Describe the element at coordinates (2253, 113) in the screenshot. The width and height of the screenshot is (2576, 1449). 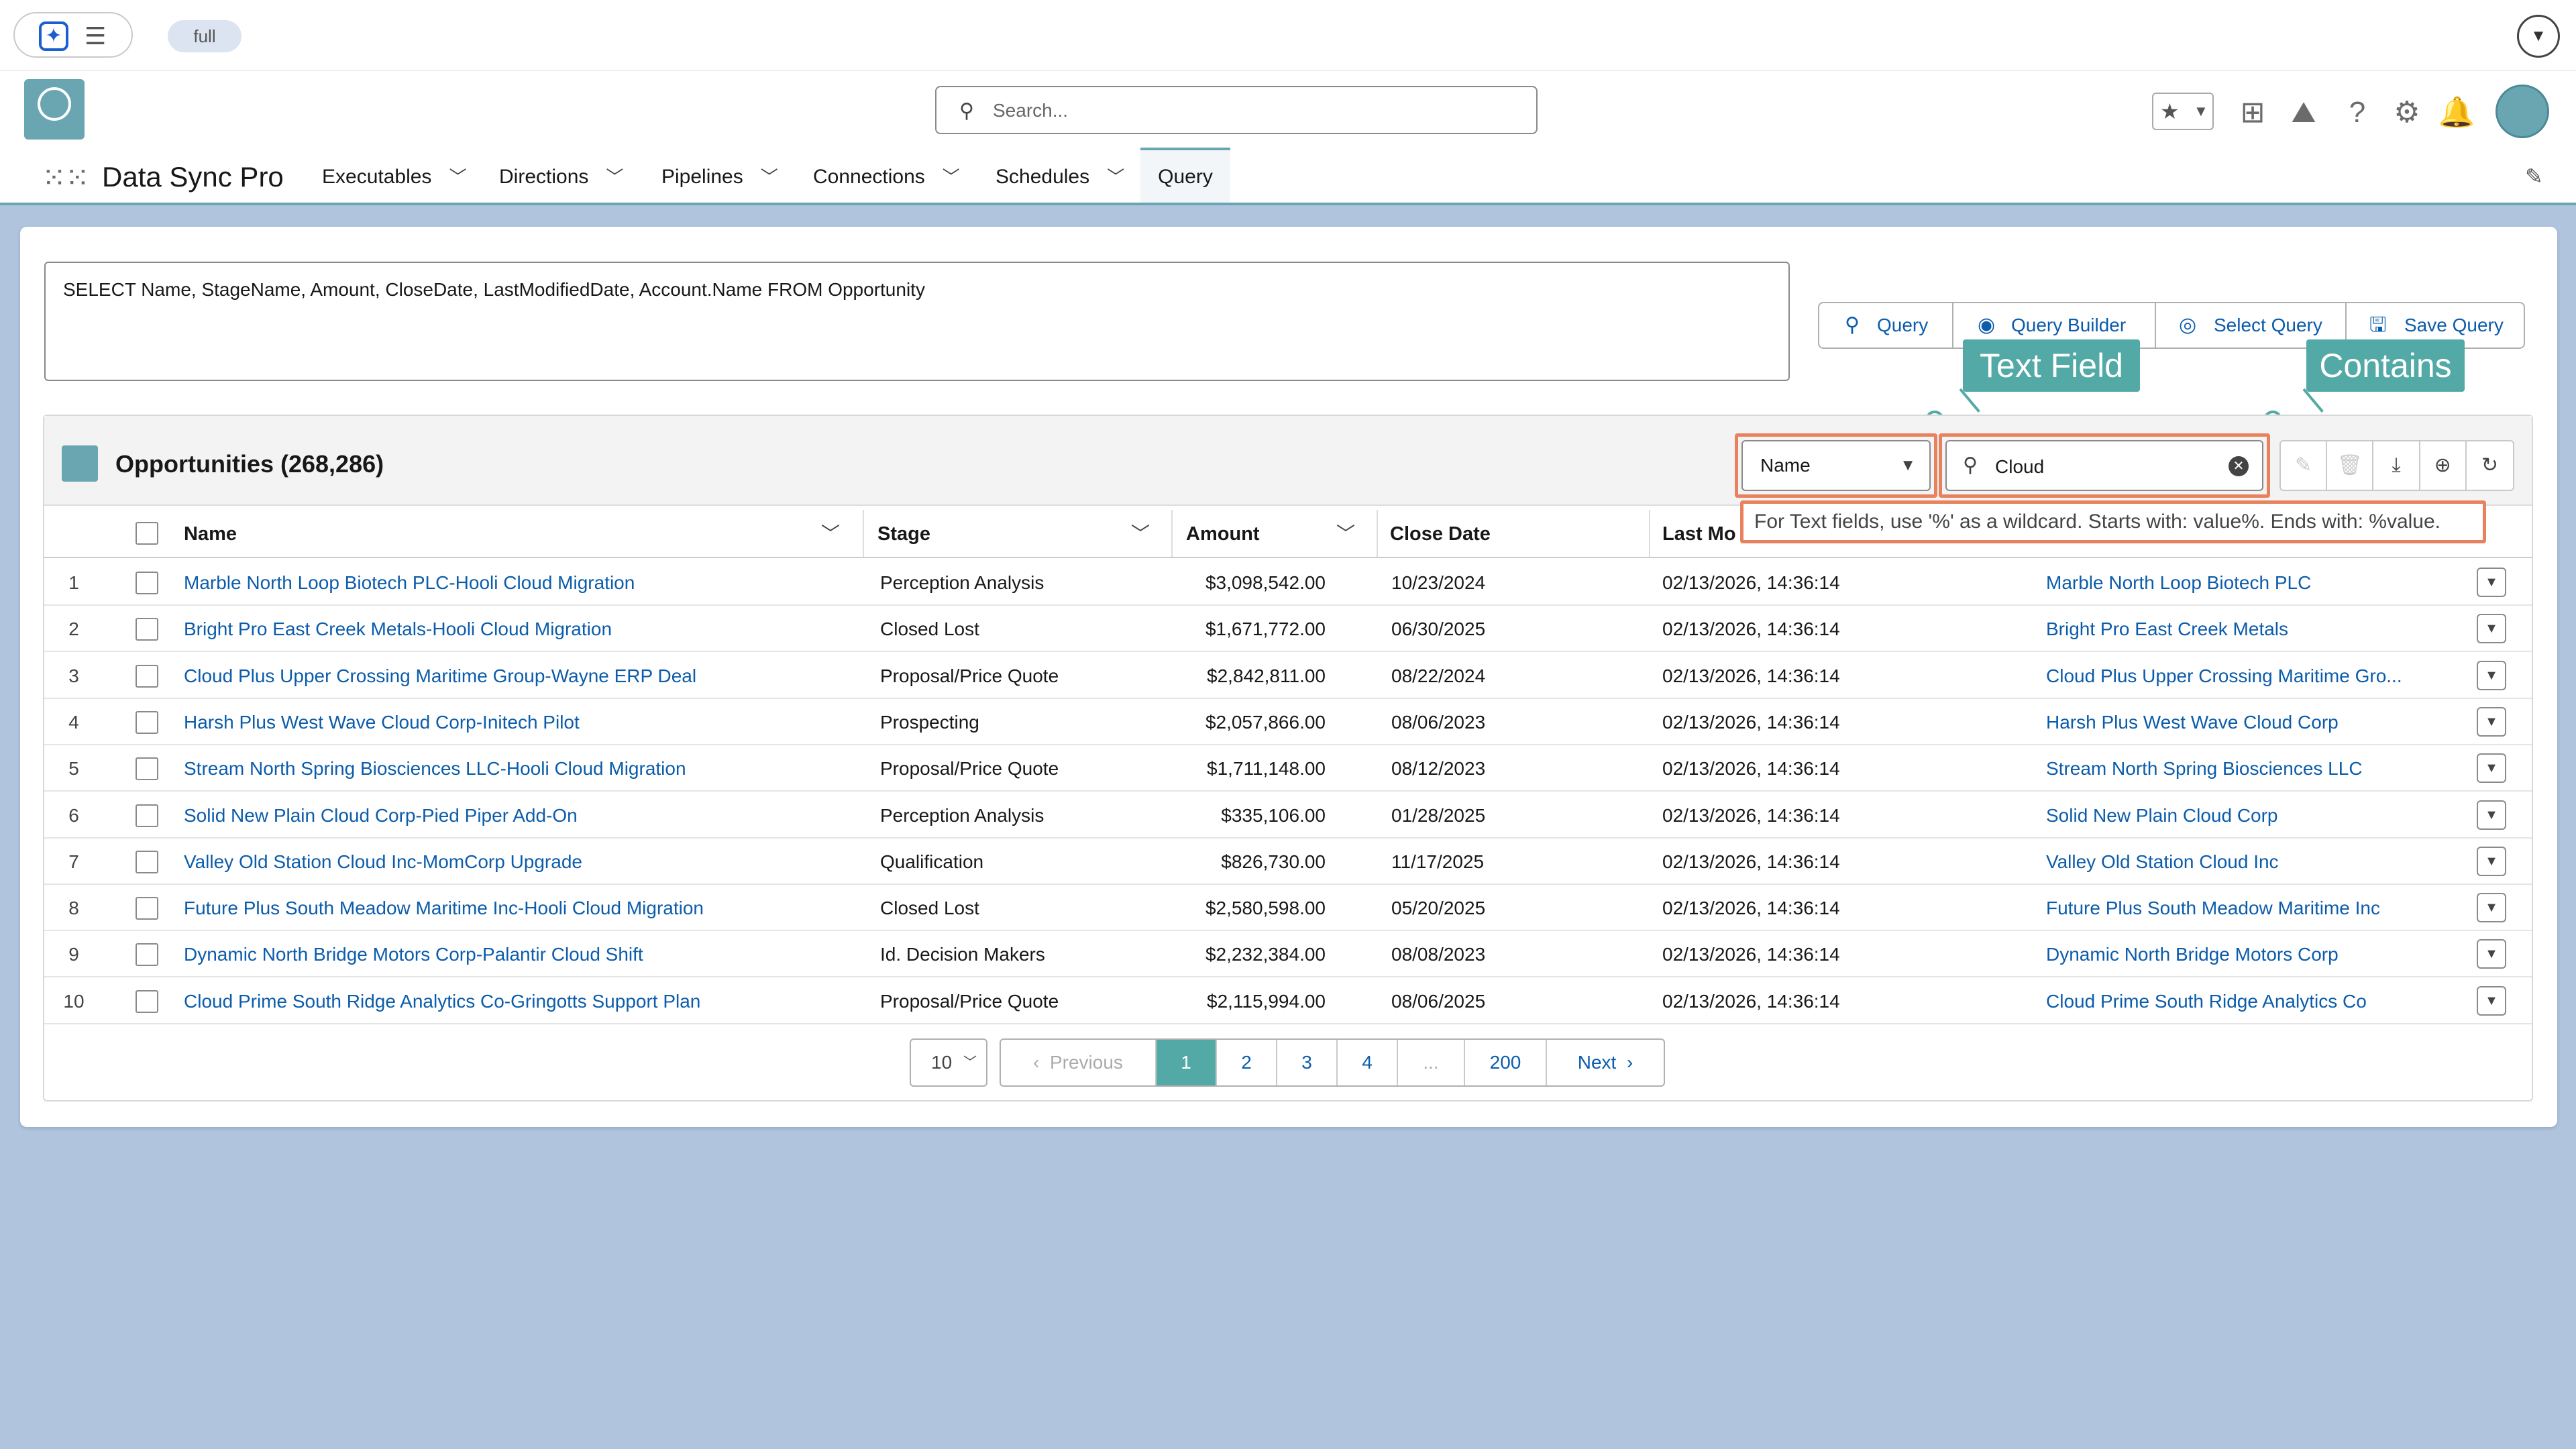
I see `add-icon: ⊞` at that location.